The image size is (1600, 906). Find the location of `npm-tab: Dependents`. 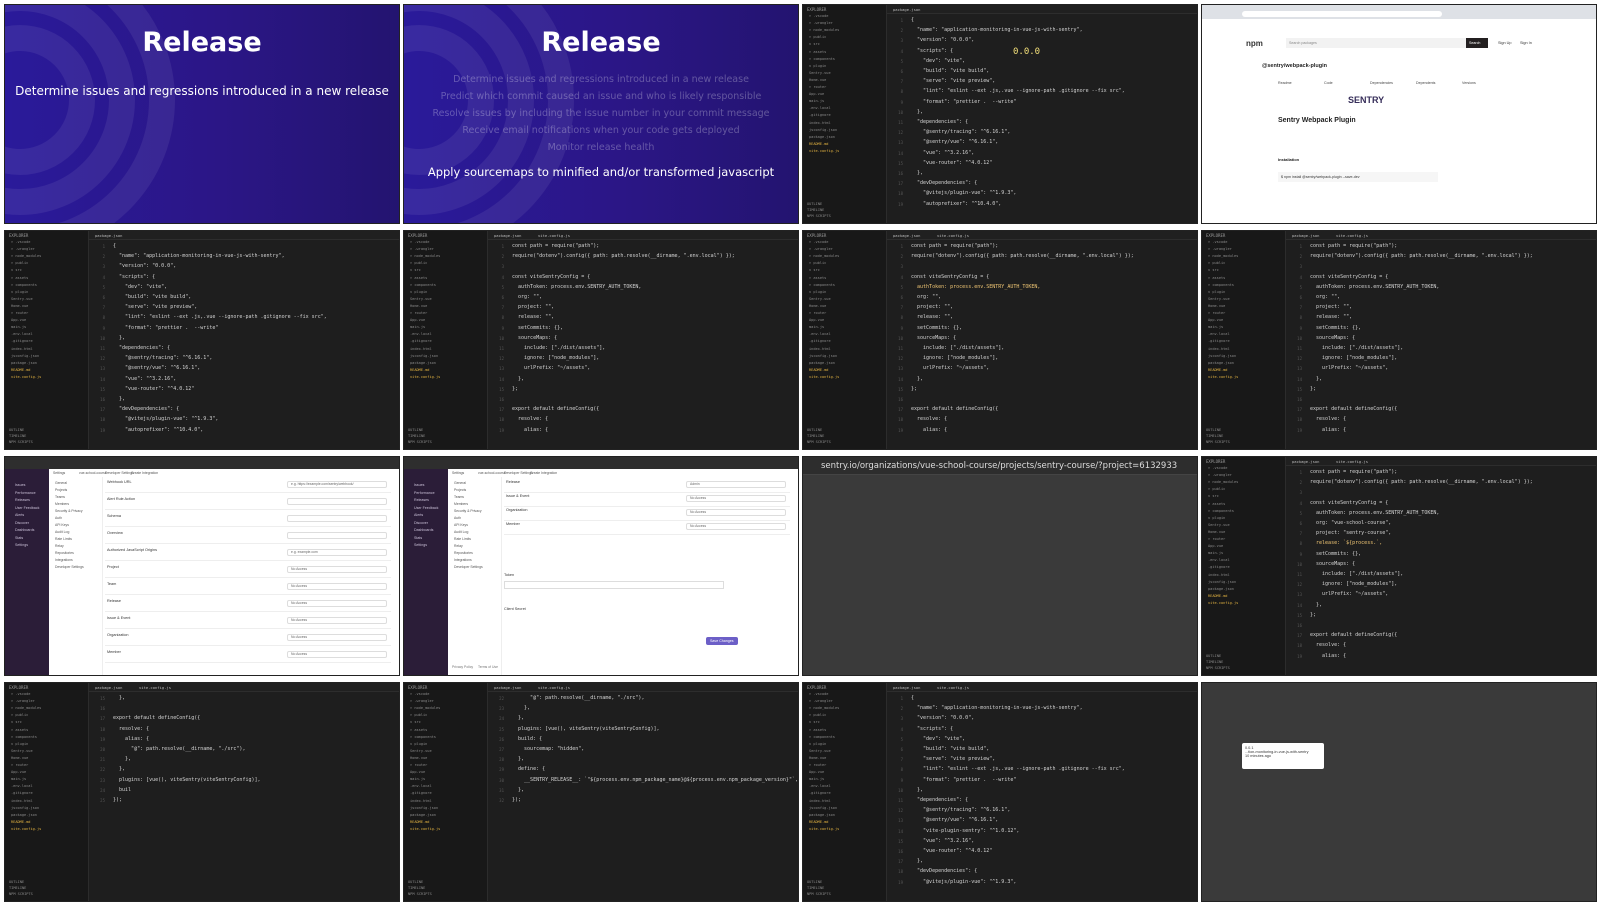

npm-tab: Dependents is located at coordinates (1425, 83).